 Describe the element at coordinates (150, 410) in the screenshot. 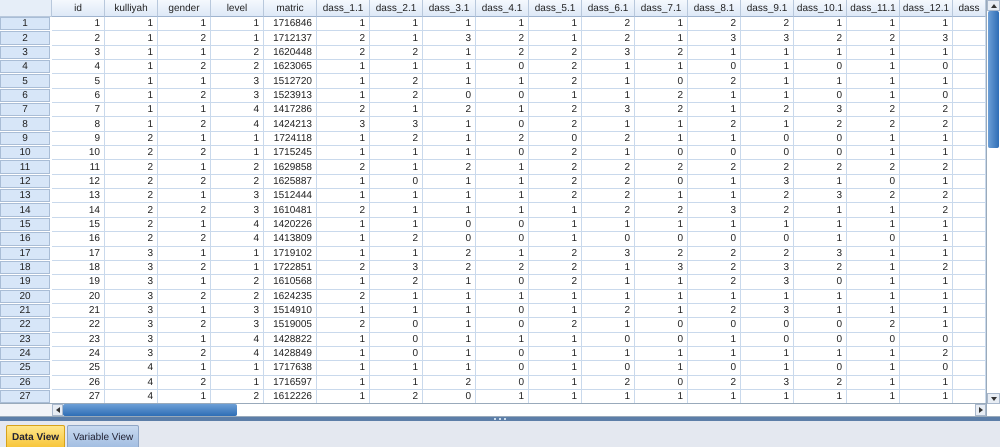

I see `horizontal-scrollbar-thumb` at that location.